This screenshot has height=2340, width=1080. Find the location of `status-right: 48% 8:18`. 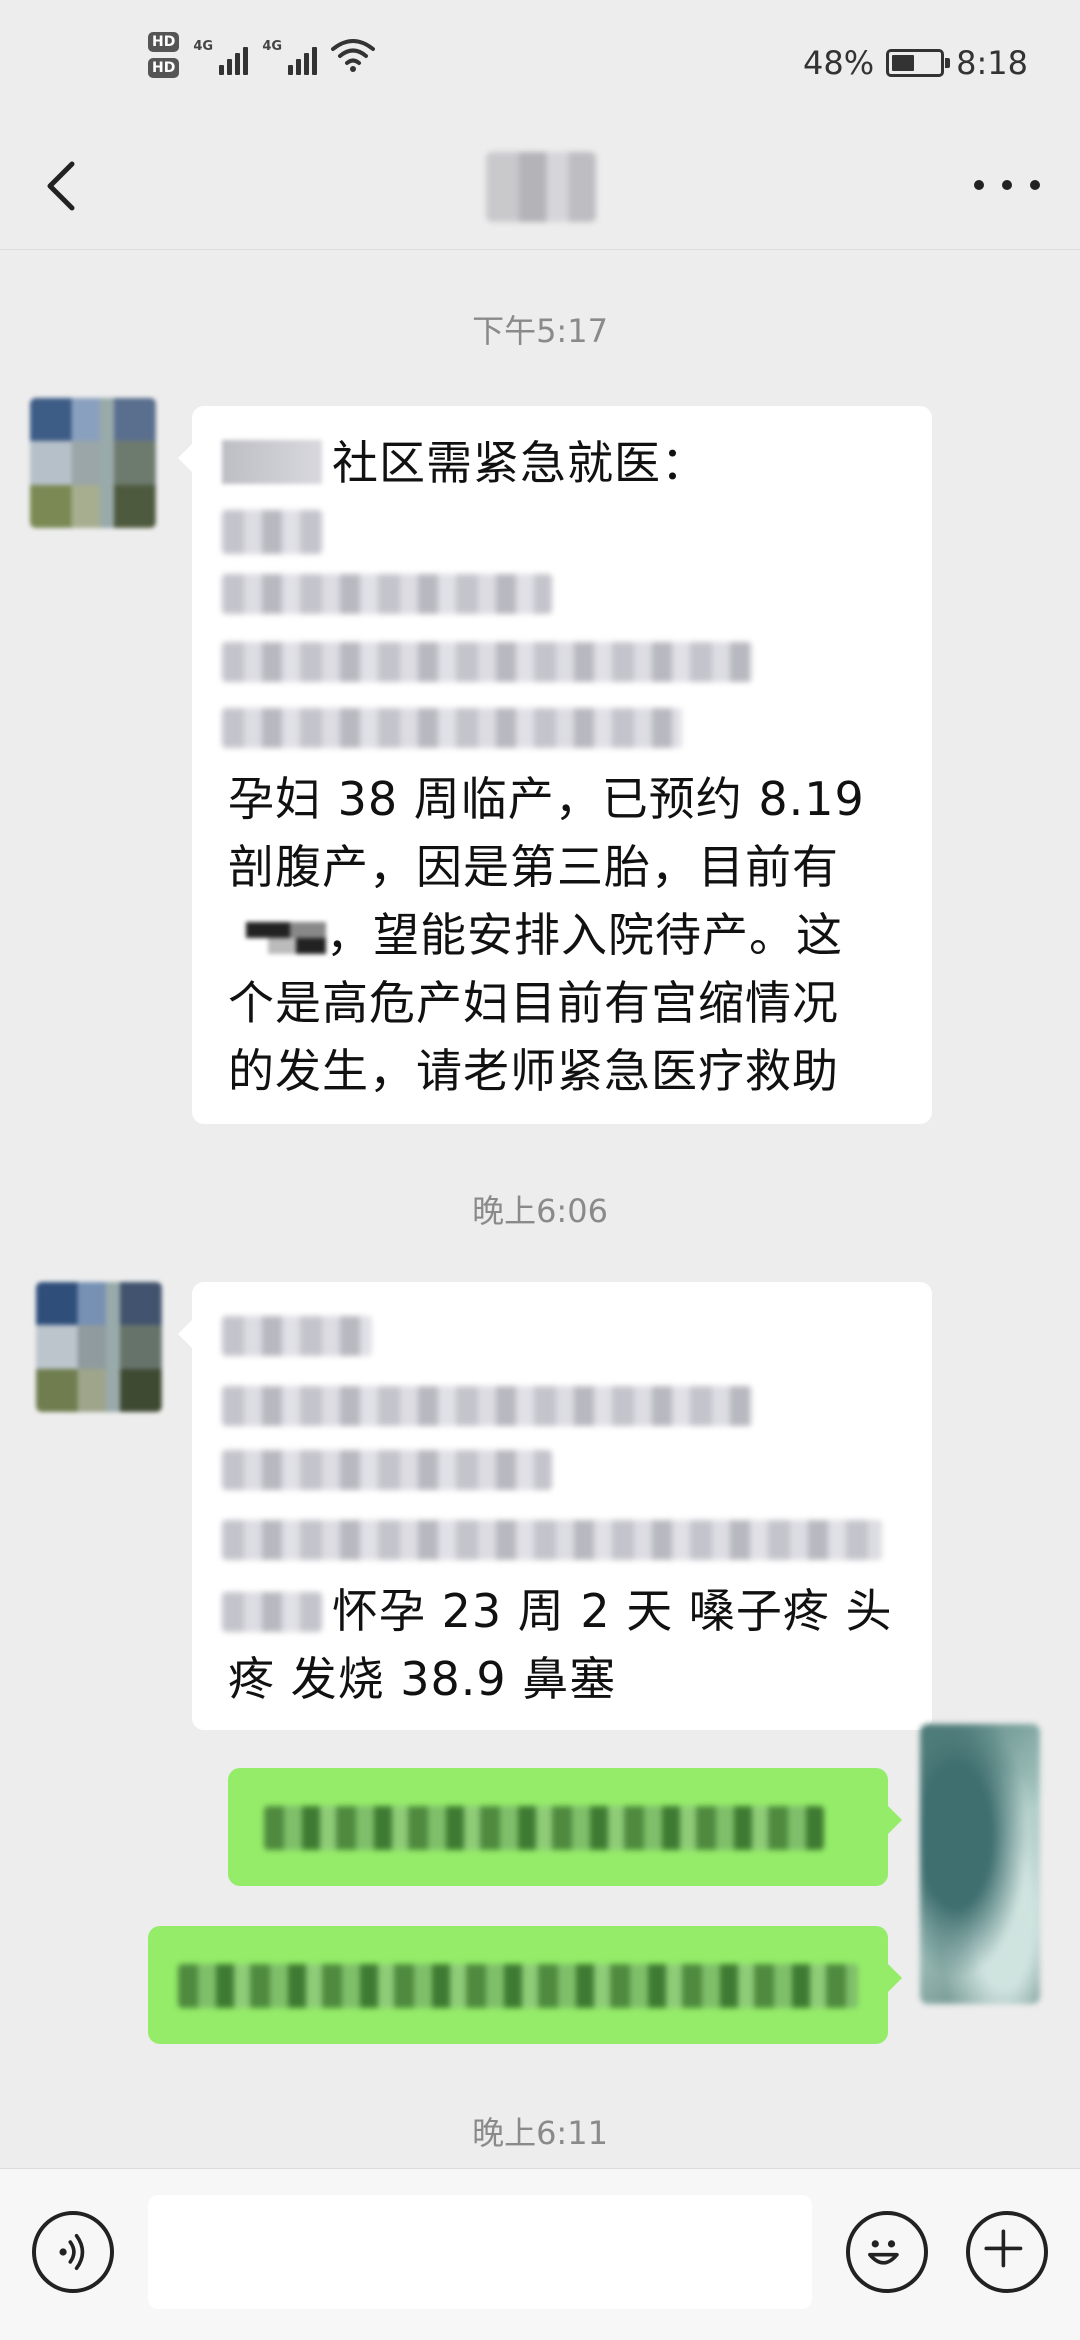

status-right: 48% 8:18 is located at coordinates (915, 63).